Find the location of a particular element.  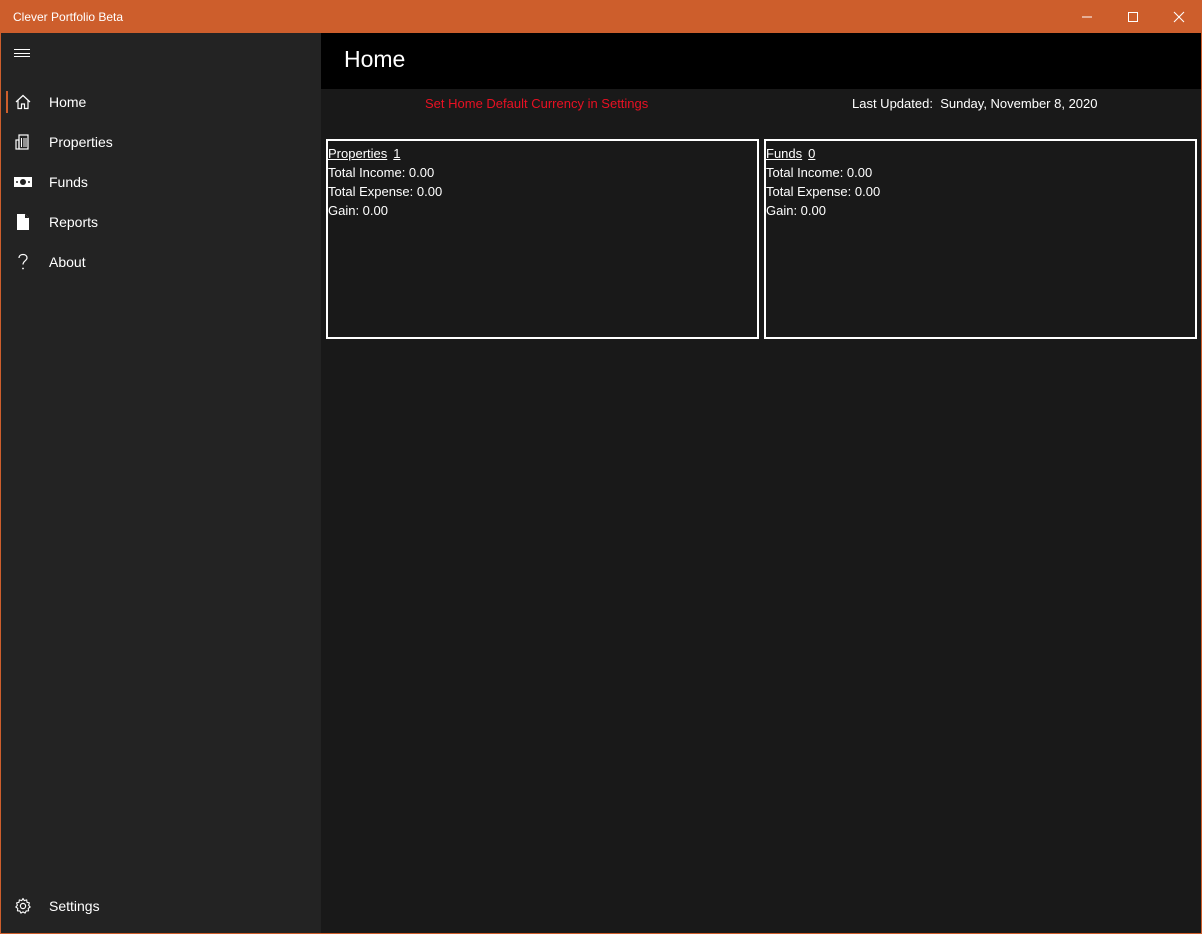

sidebar-item-label: Properties is located at coordinates (81, 142).